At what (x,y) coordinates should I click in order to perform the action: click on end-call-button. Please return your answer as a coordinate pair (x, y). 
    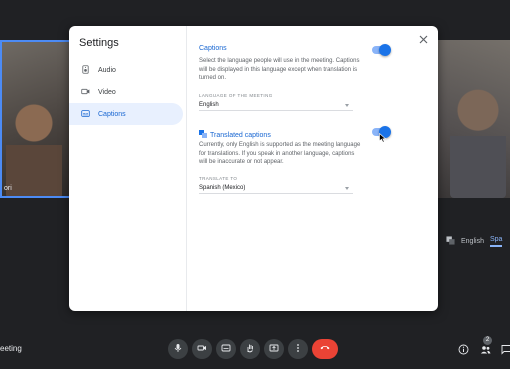
    Looking at the image, I should click on (325, 349).